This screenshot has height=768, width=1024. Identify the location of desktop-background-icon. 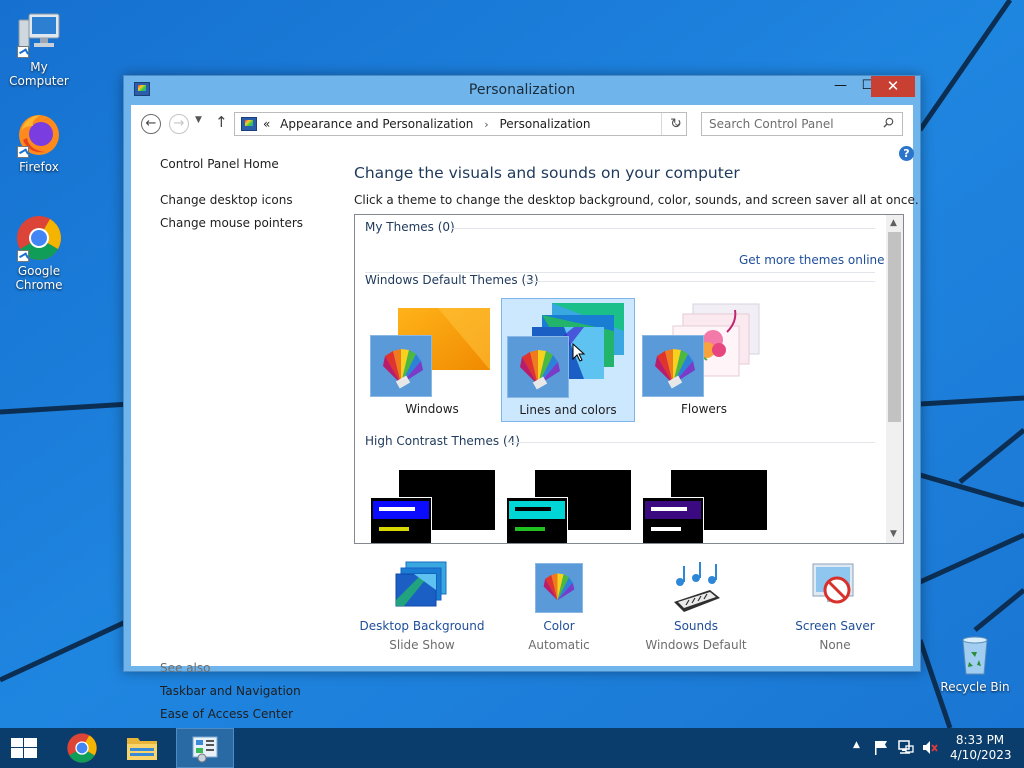
(421, 584).